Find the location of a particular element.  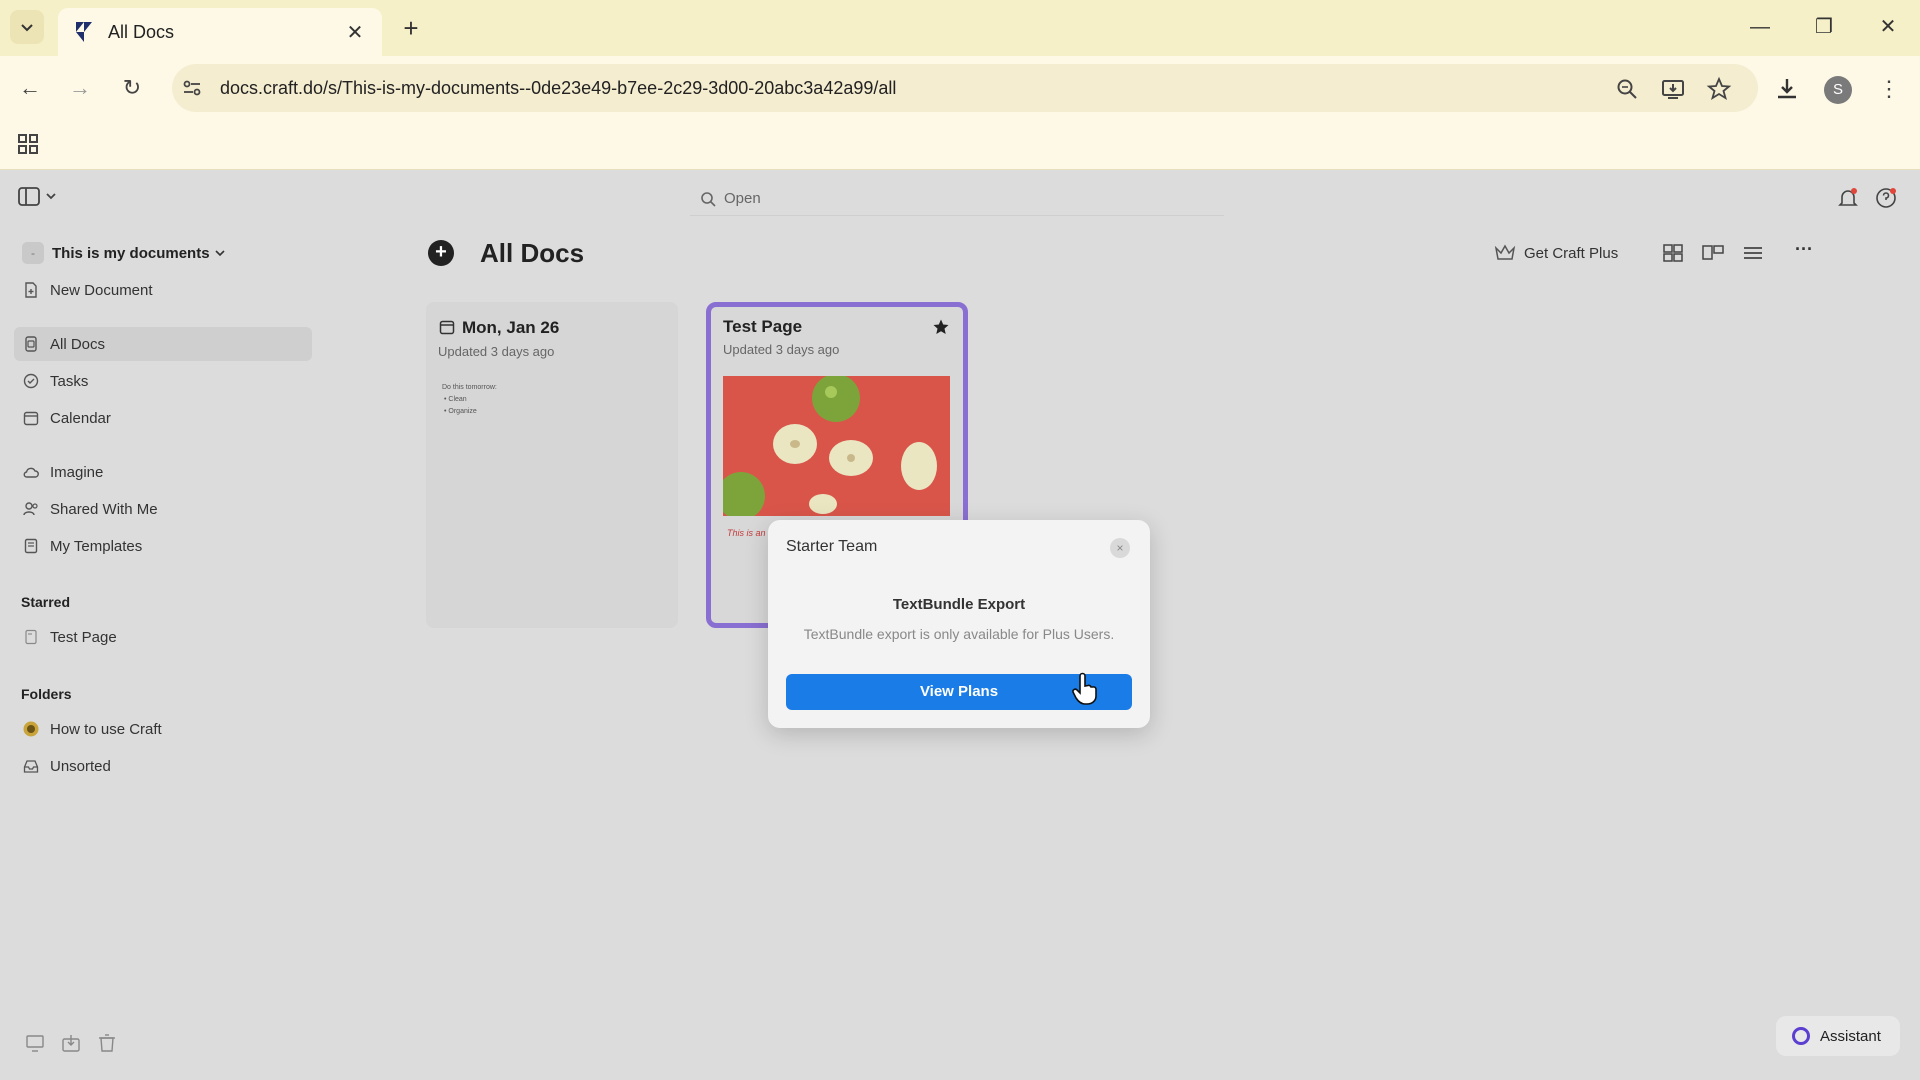

modal-heading: TextBundle Export is located at coordinates (959, 604).